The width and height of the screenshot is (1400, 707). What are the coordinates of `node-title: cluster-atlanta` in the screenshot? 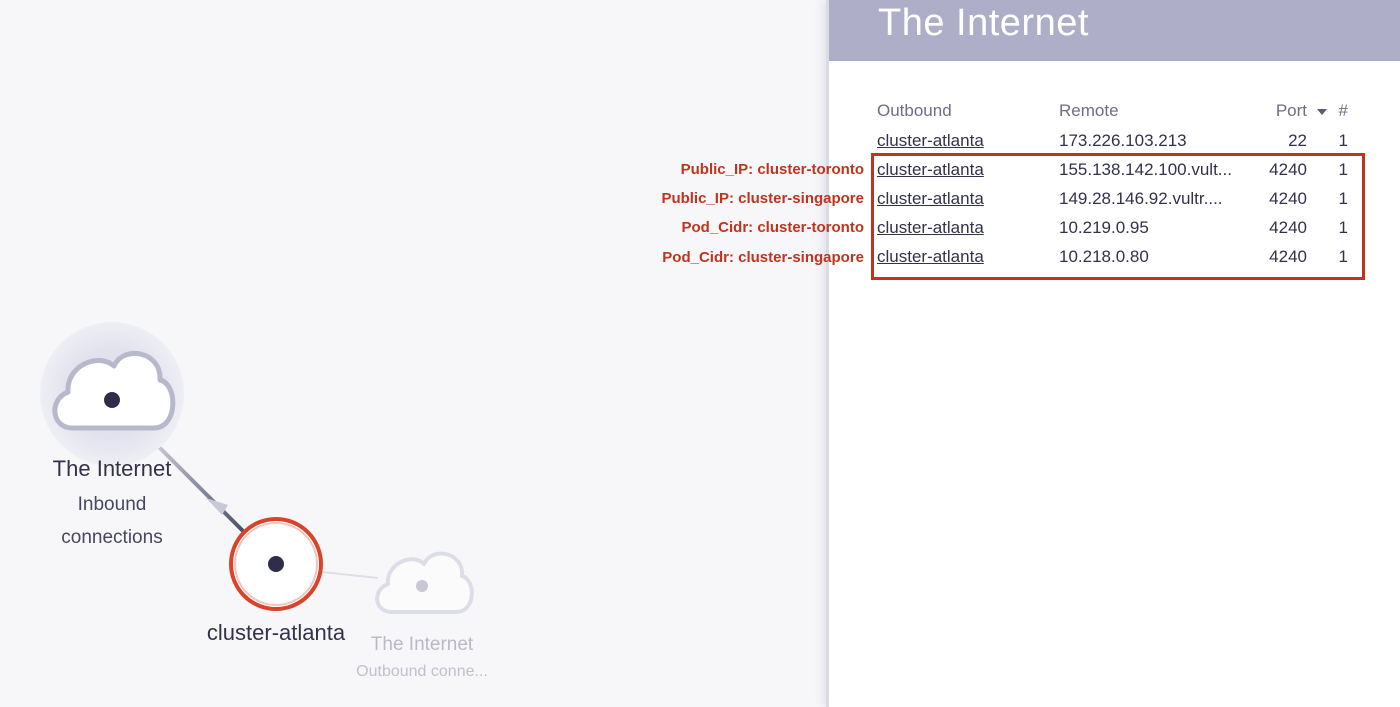 It's located at (276, 632).